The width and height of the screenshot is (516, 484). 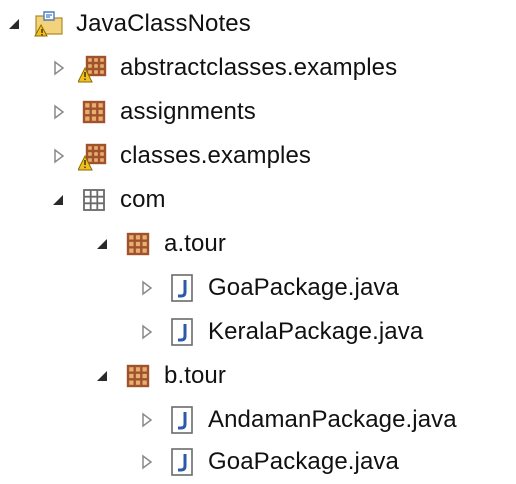 I want to click on tree-row-goa-package-java: GoaPackage.java, so click(x=268, y=288).